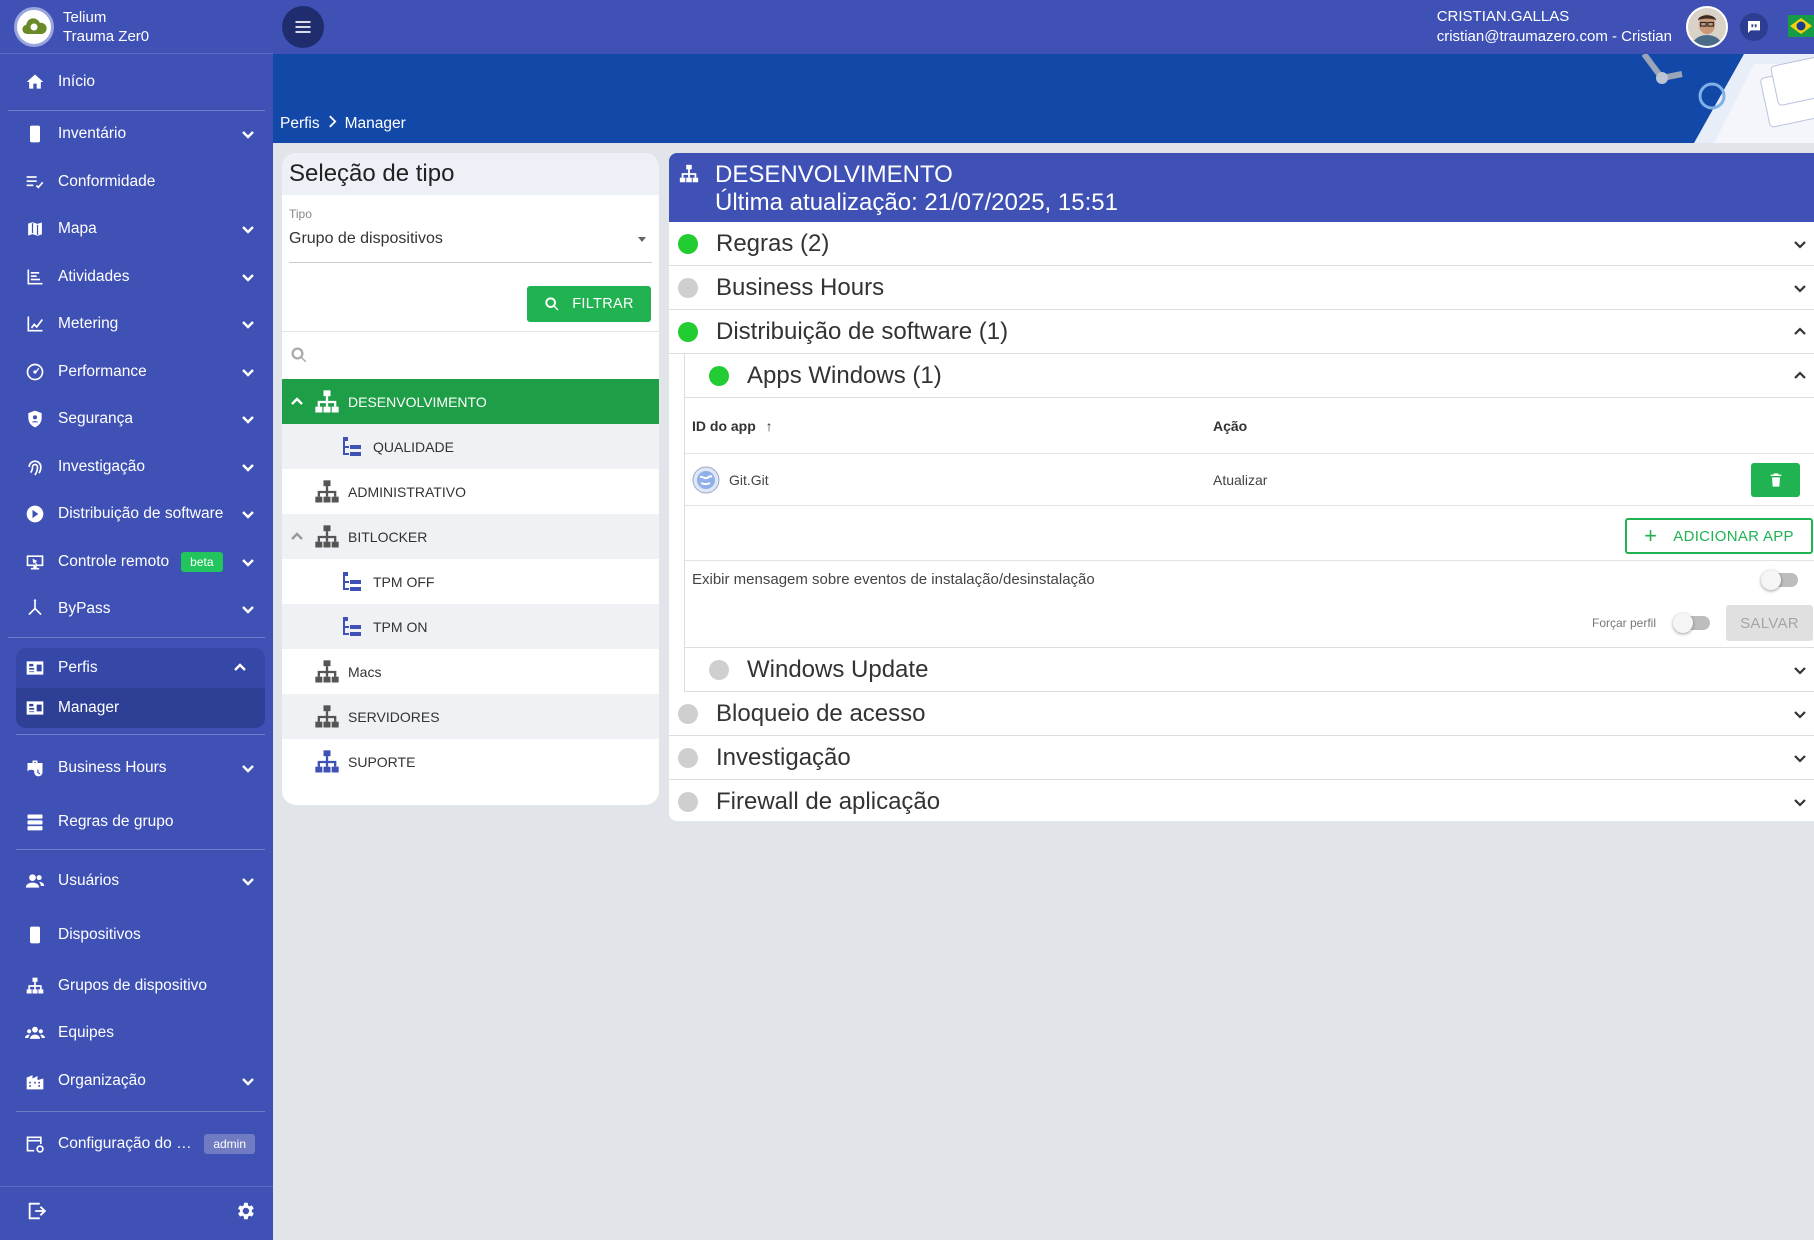  What do you see at coordinates (388, 536) in the screenshot?
I see `tree-item-label: BITLOCKER` at bounding box center [388, 536].